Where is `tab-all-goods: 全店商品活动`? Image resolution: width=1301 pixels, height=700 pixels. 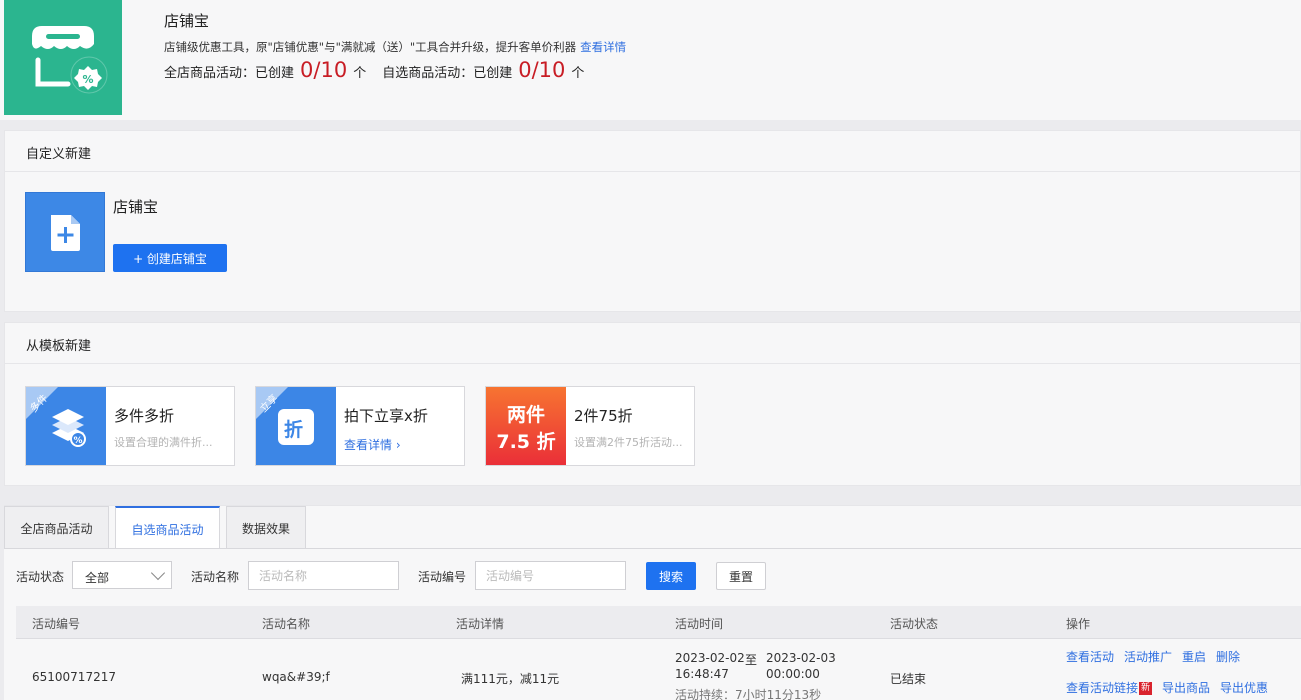 tab-all-goods: 全店商品活动 is located at coordinates (56, 527).